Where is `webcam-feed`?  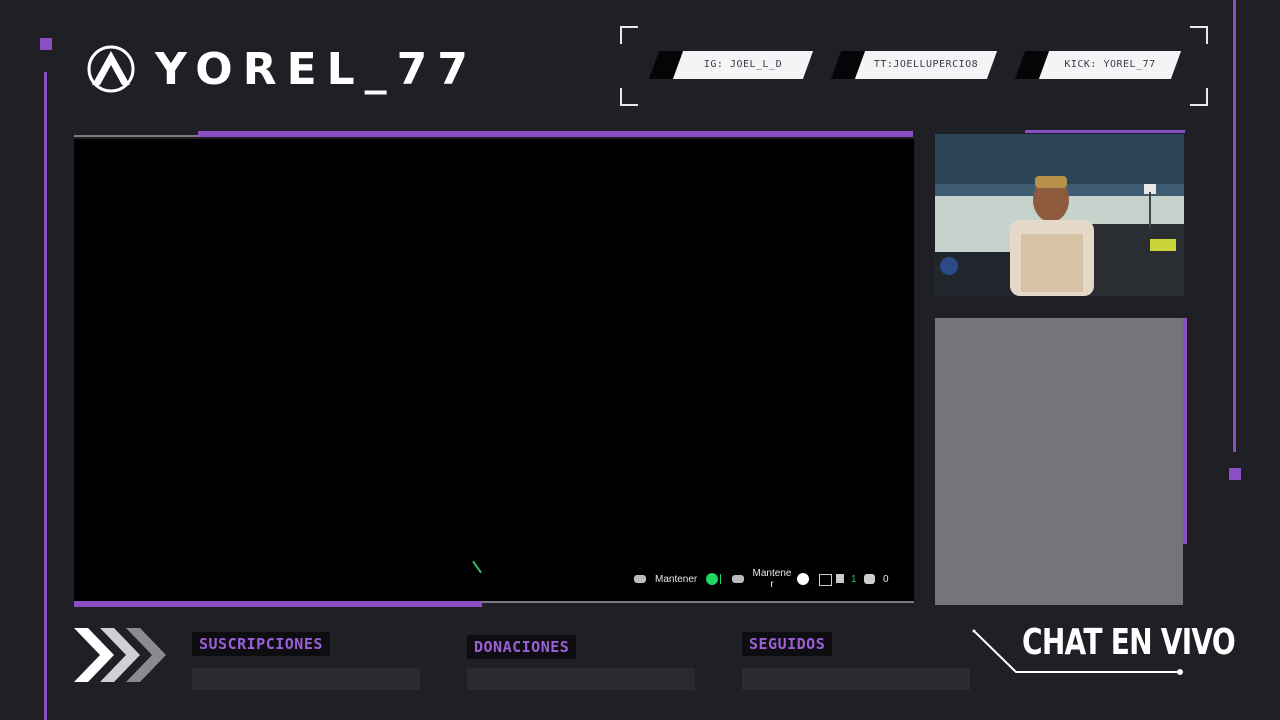 webcam-feed is located at coordinates (1059, 215).